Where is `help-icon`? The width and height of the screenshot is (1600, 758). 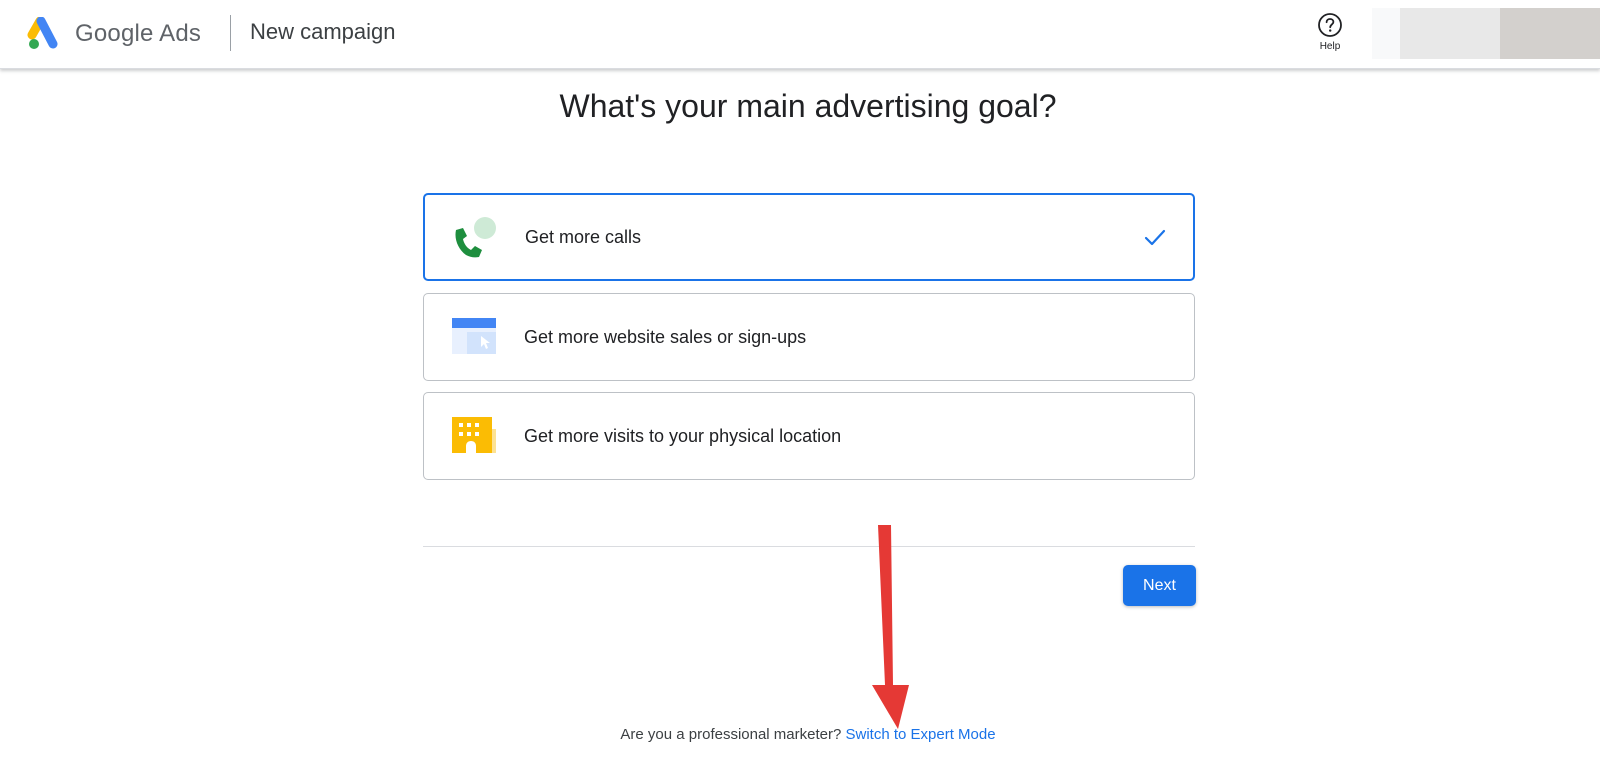 help-icon is located at coordinates (1330, 25).